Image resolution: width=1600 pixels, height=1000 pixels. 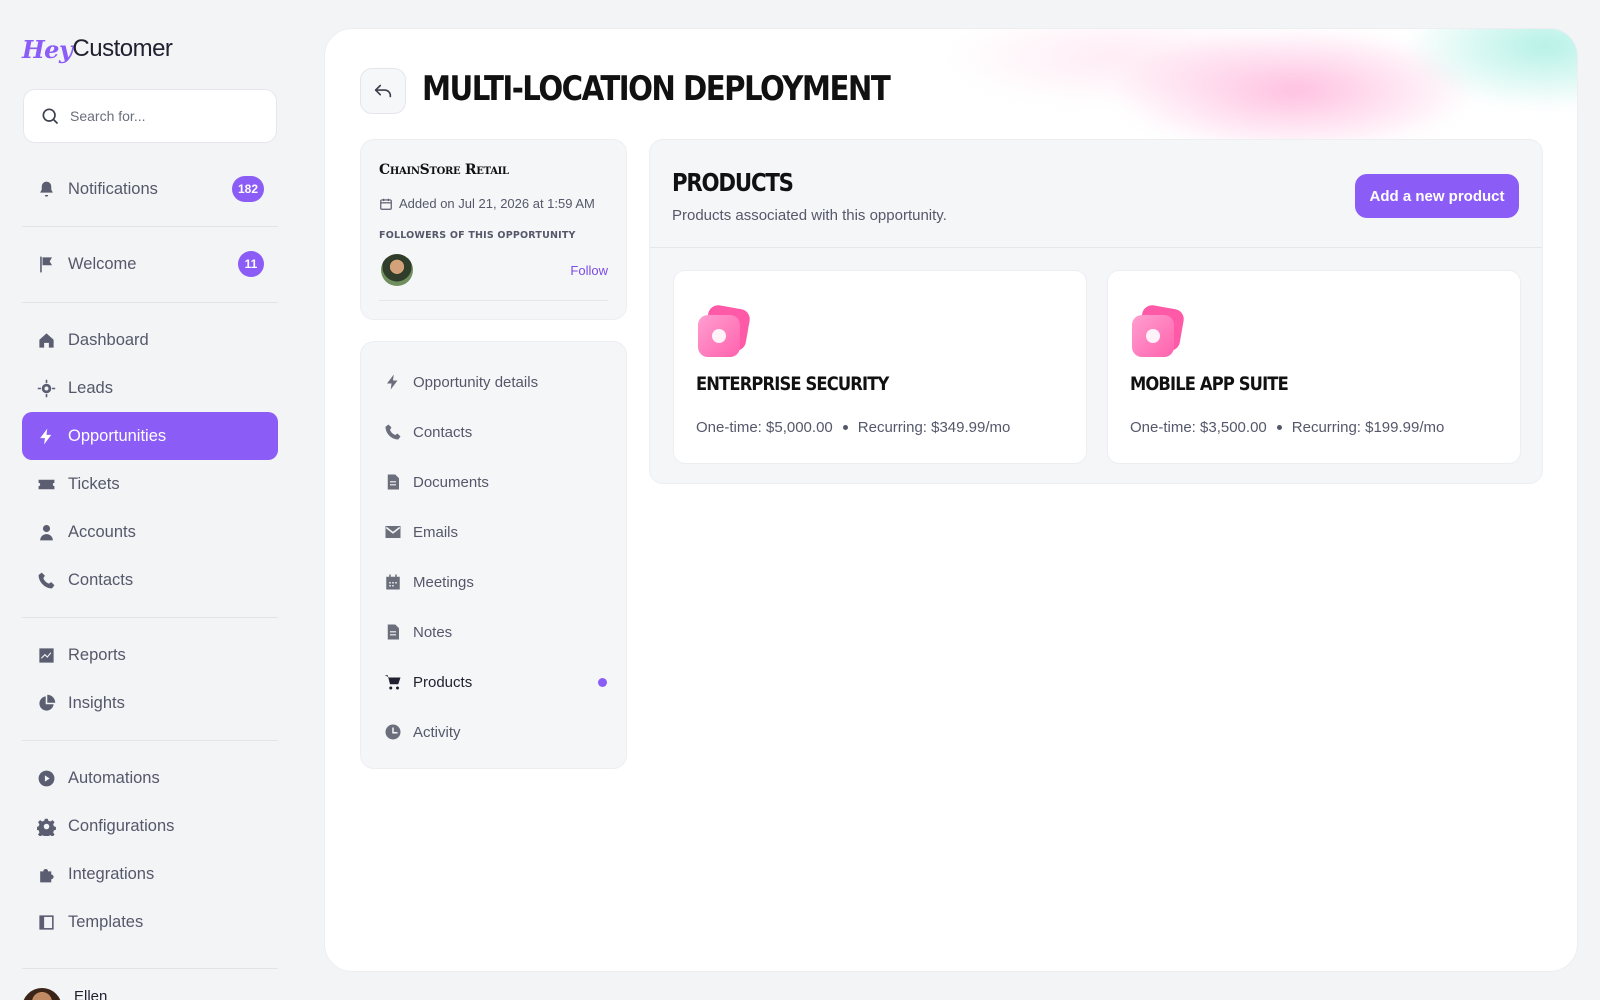 What do you see at coordinates (90, 387) in the screenshot?
I see `sidebar-item-label: Leads` at bounding box center [90, 387].